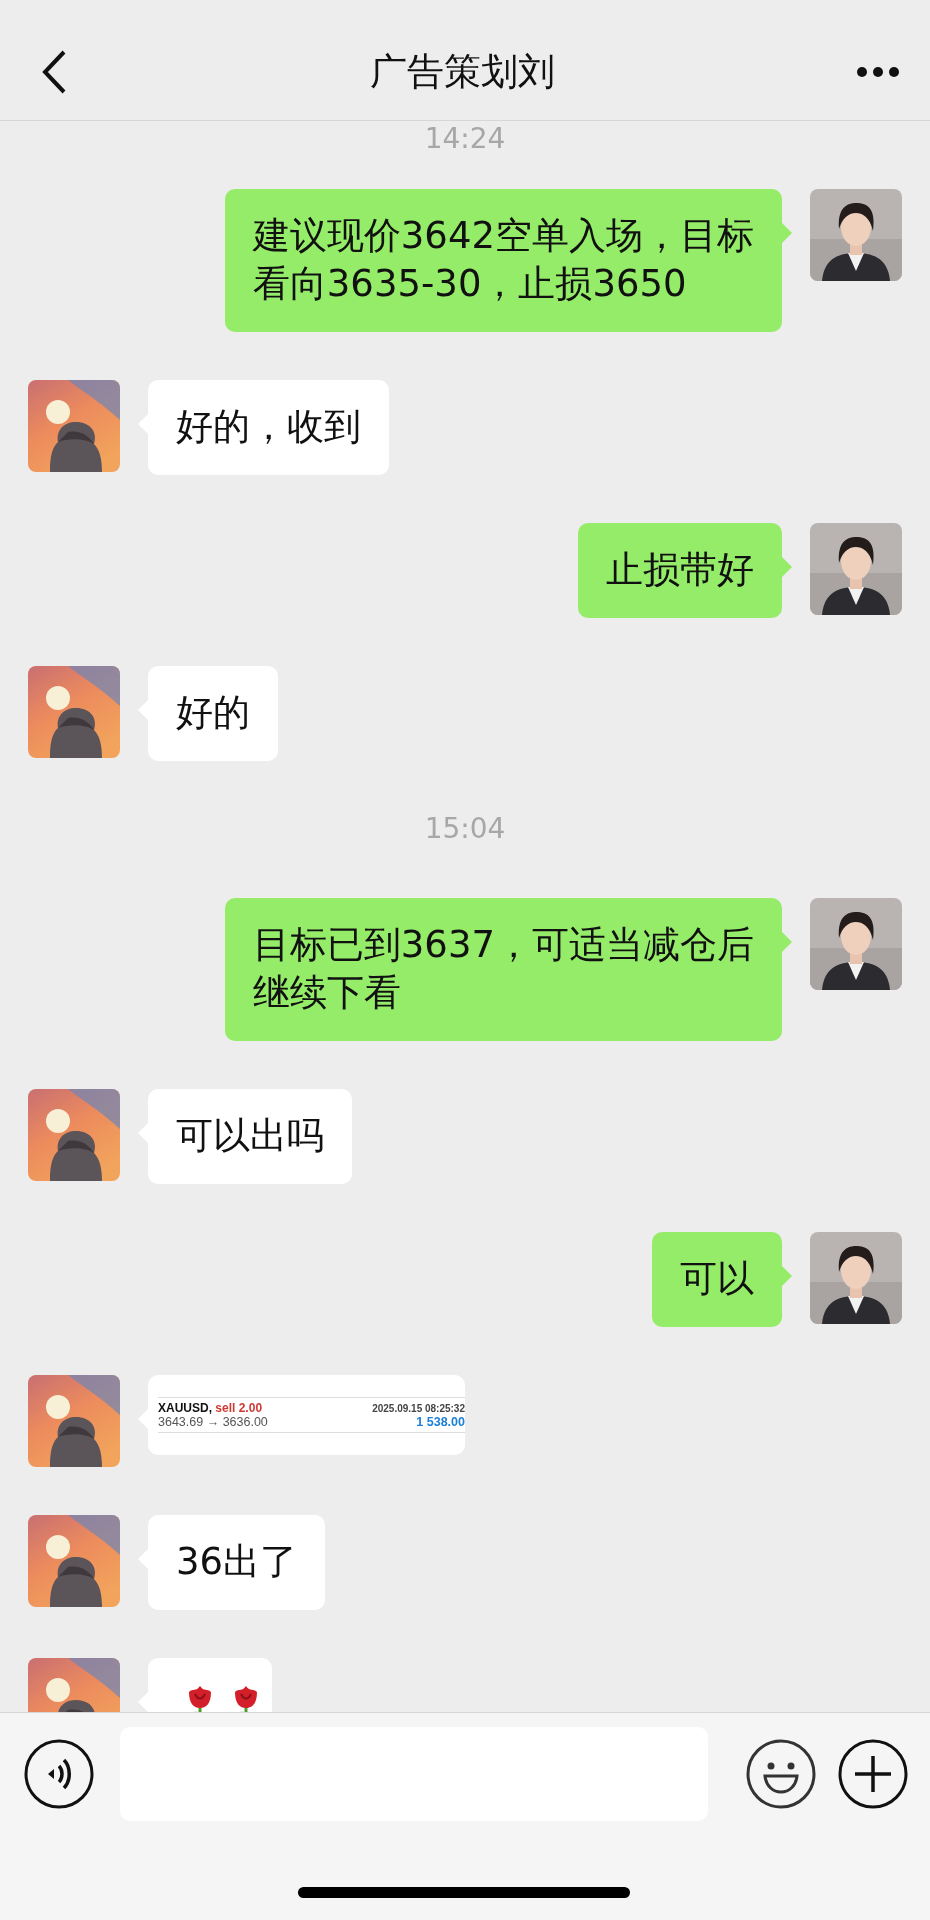 The height and width of the screenshot is (1920, 930). What do you see at coordinates (465, 139) in the screenshot?
I see `timestamp: 14:24` at bounding box center [465, 139].